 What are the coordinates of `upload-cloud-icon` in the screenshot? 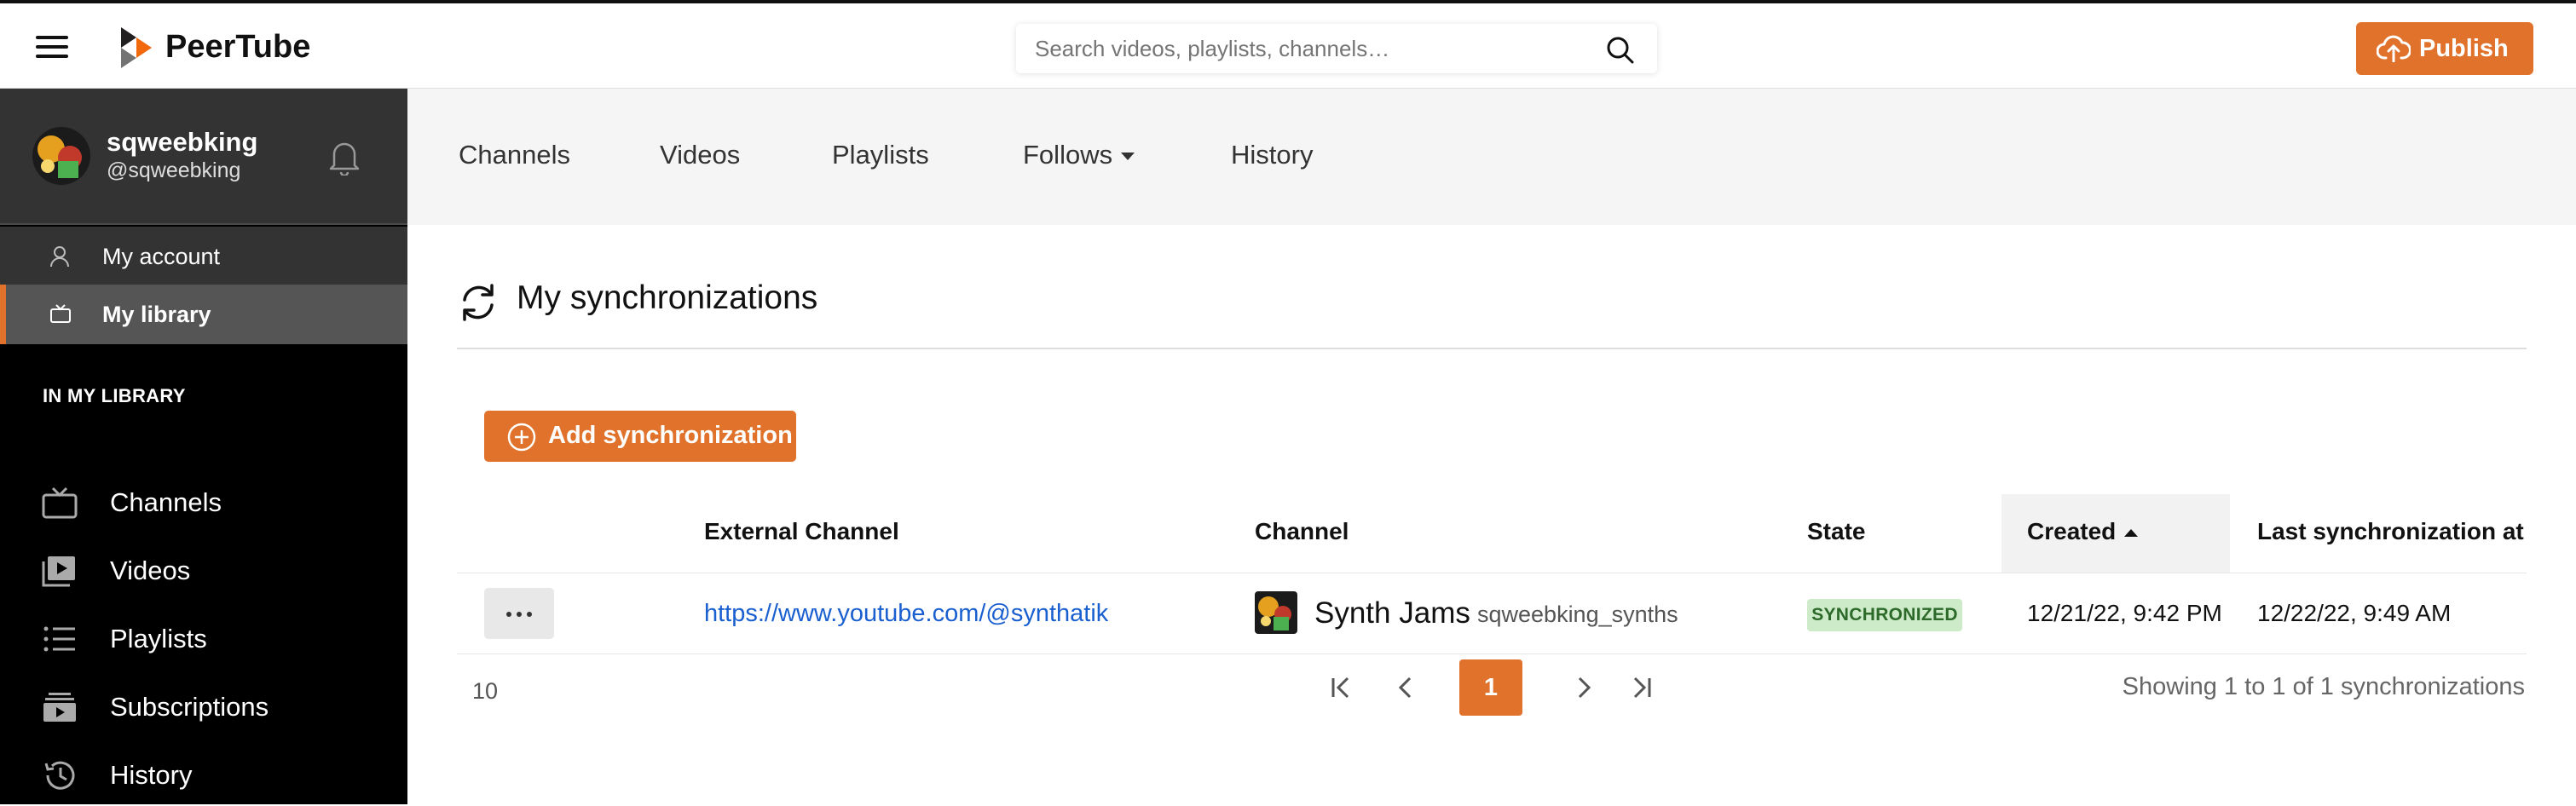 It's located at (2394, 48).